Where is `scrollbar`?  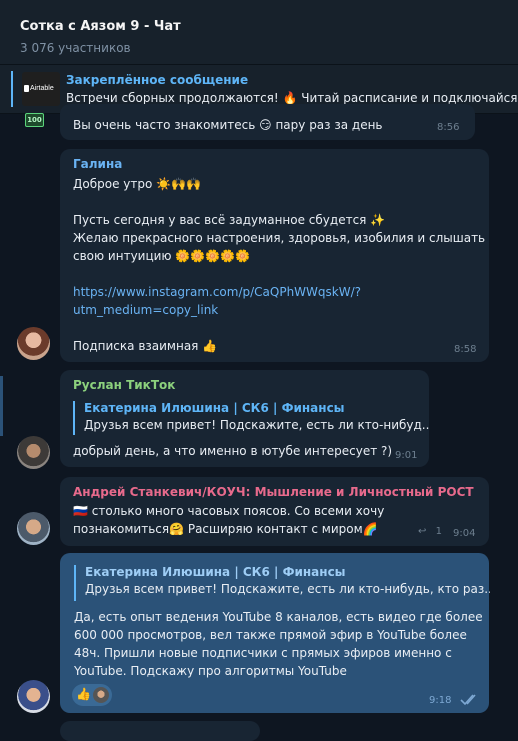 scrollbar is located at coordinates (1, 406).